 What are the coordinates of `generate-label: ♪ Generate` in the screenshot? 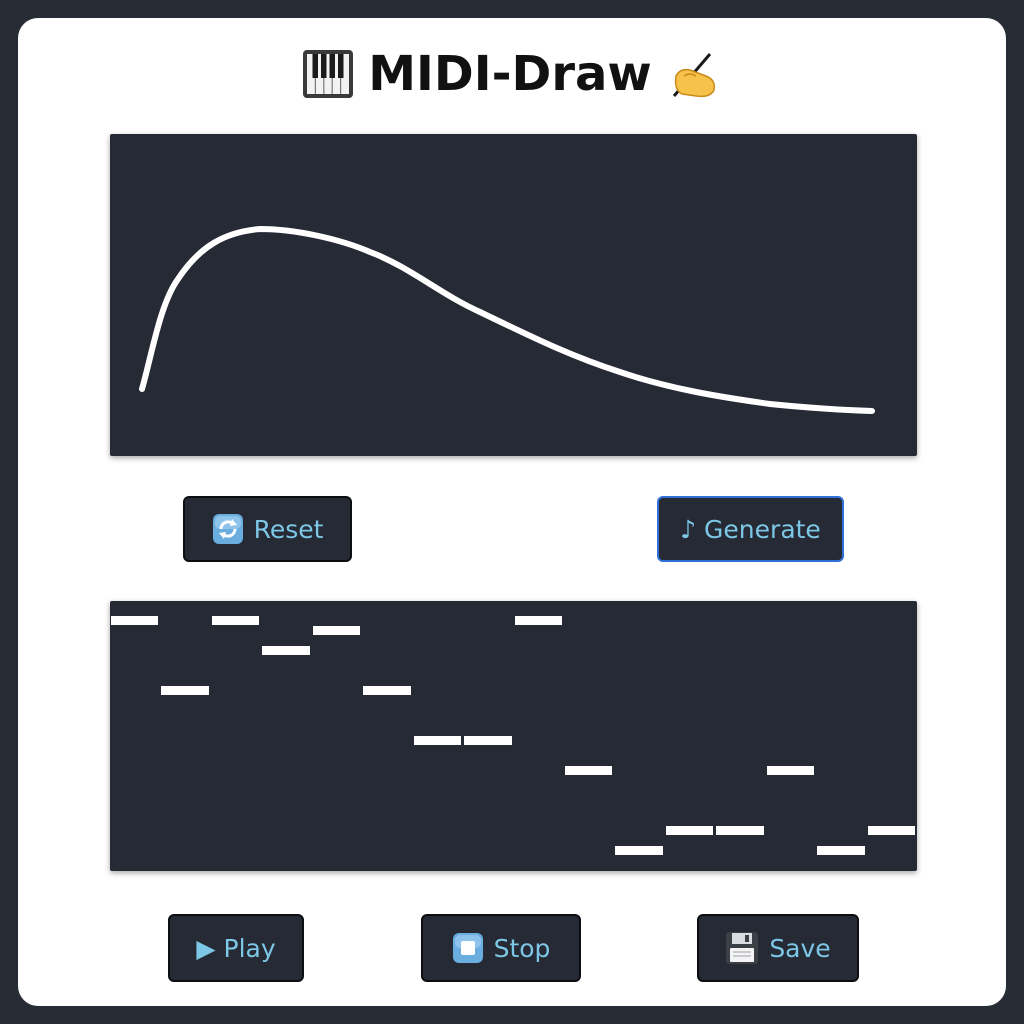 It's located at (750, 529).